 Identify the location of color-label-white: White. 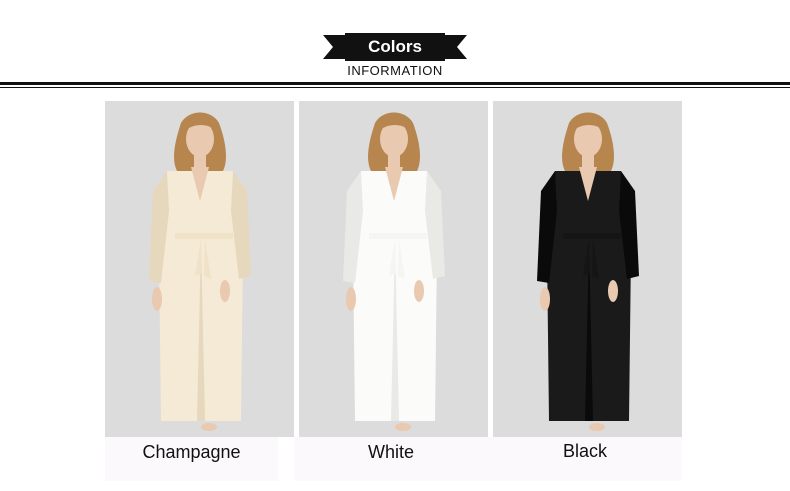
(390, 452).